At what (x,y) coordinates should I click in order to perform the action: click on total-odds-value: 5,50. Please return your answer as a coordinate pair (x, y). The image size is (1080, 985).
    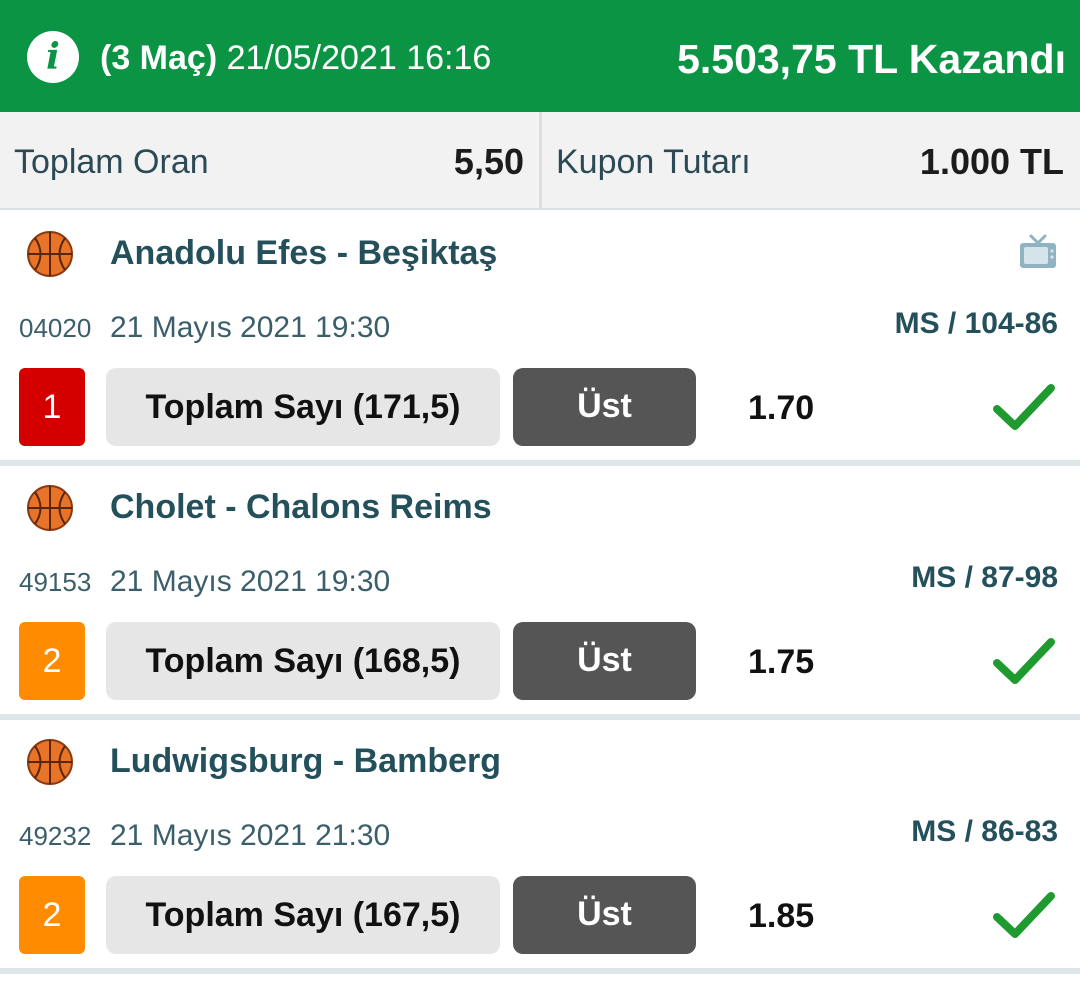
    Looking at the image, I should click on (488, 161).